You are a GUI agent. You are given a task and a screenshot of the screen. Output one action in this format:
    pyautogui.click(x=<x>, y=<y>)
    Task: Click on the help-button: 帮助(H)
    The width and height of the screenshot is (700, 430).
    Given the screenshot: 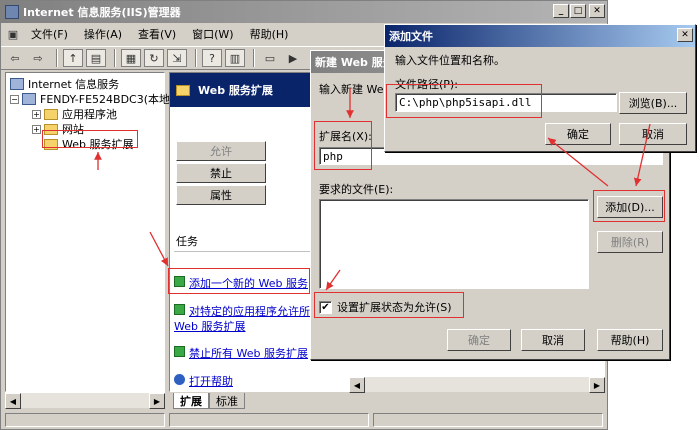 What is the action you would take?
    pyautogui.click(x=630, y=340)
    